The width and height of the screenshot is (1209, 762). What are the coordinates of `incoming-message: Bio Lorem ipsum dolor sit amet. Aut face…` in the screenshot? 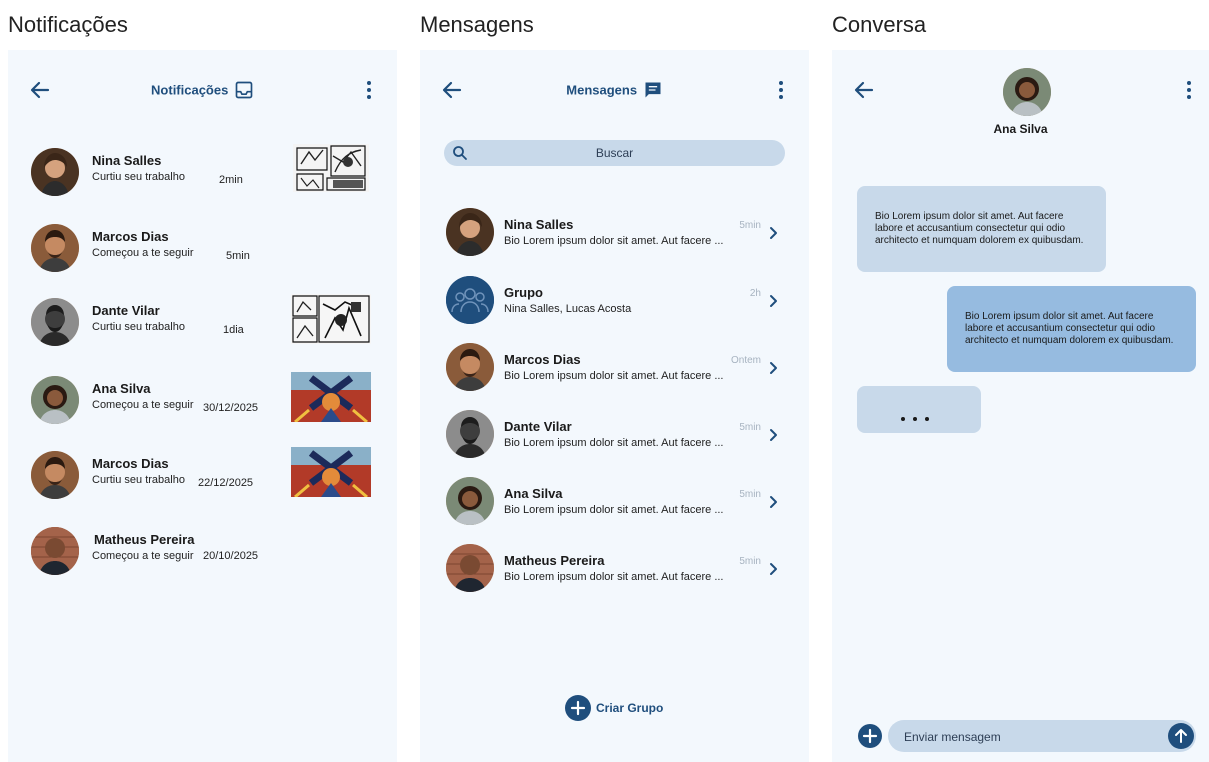 It's located at (981, 229).